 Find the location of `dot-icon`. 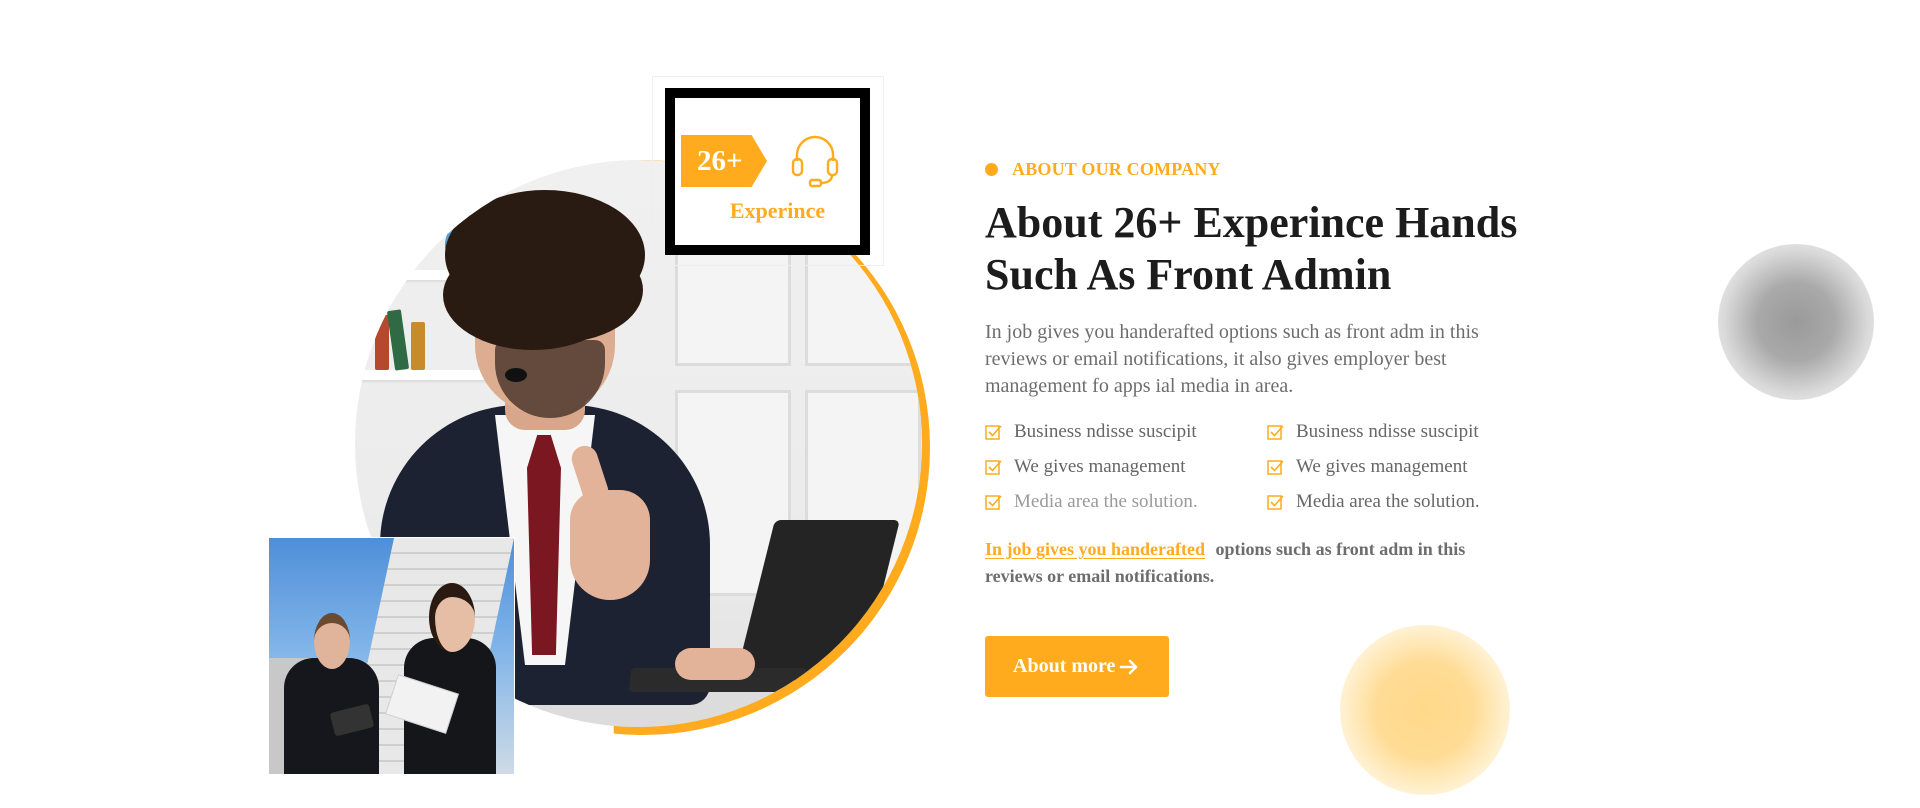

dot-icon is located at coordinates (991, 169).